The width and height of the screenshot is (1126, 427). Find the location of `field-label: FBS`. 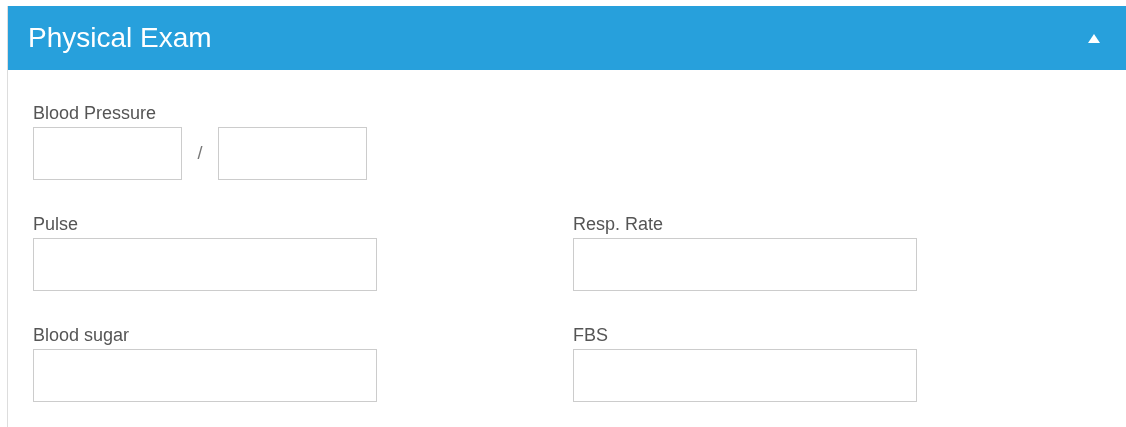

field-label: FBS is located at coordinates (591, 335).